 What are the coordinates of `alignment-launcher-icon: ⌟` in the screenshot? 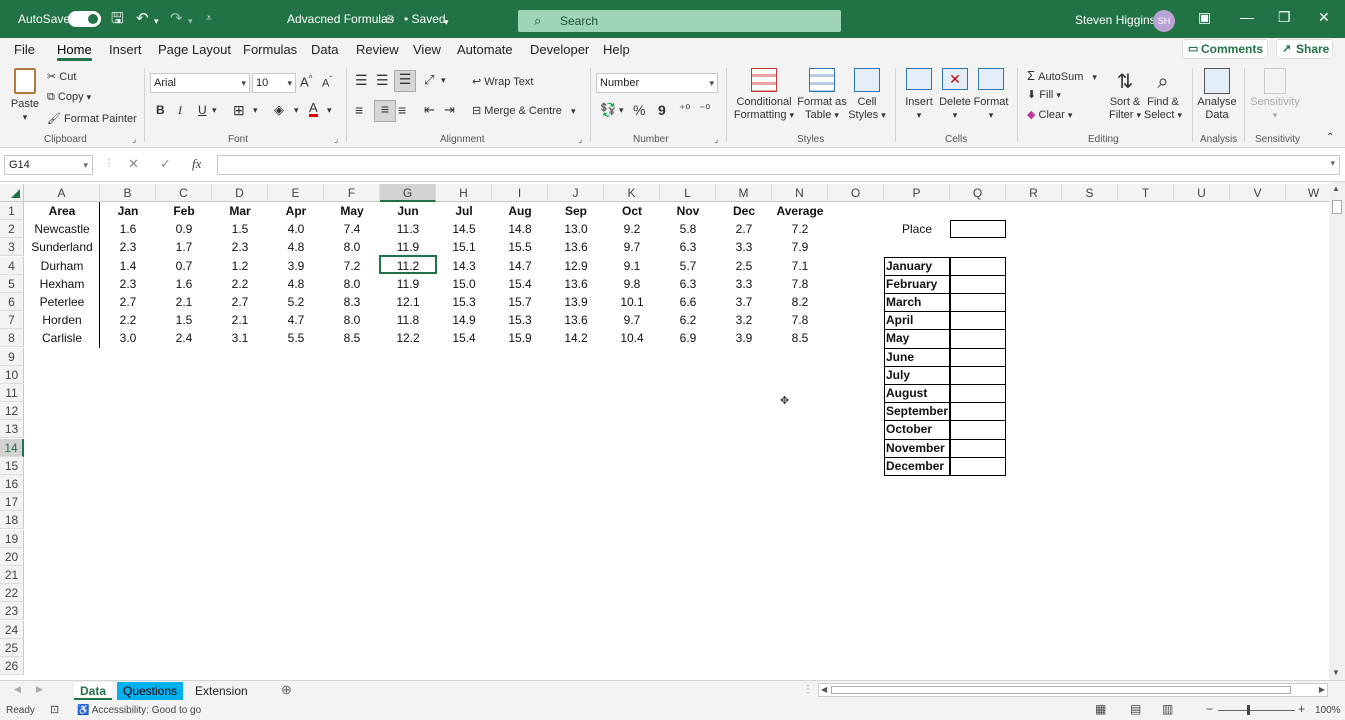 It's located at (580, 139).